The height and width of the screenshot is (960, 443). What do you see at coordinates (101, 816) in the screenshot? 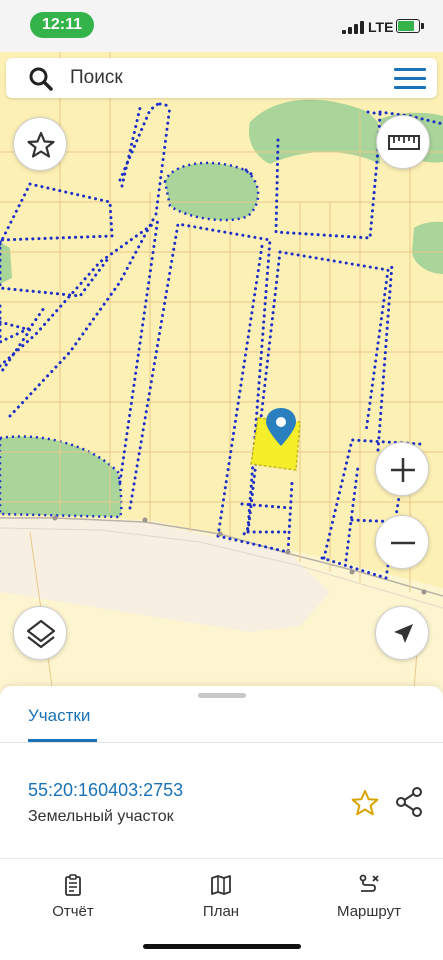
I see `parcel-type-label: Земельный участок` at bounding box center [101, 816].